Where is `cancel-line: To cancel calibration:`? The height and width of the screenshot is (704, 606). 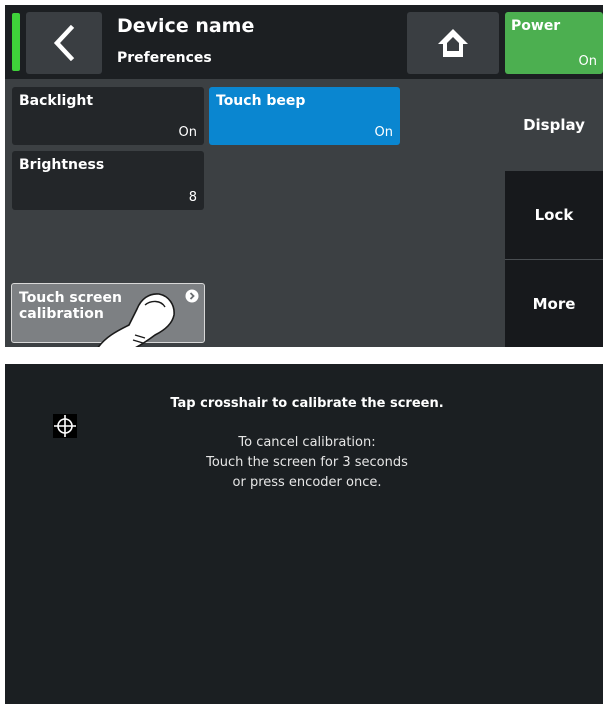 cancel-line: To cancel calibration: is located at coordinates (307, 442).